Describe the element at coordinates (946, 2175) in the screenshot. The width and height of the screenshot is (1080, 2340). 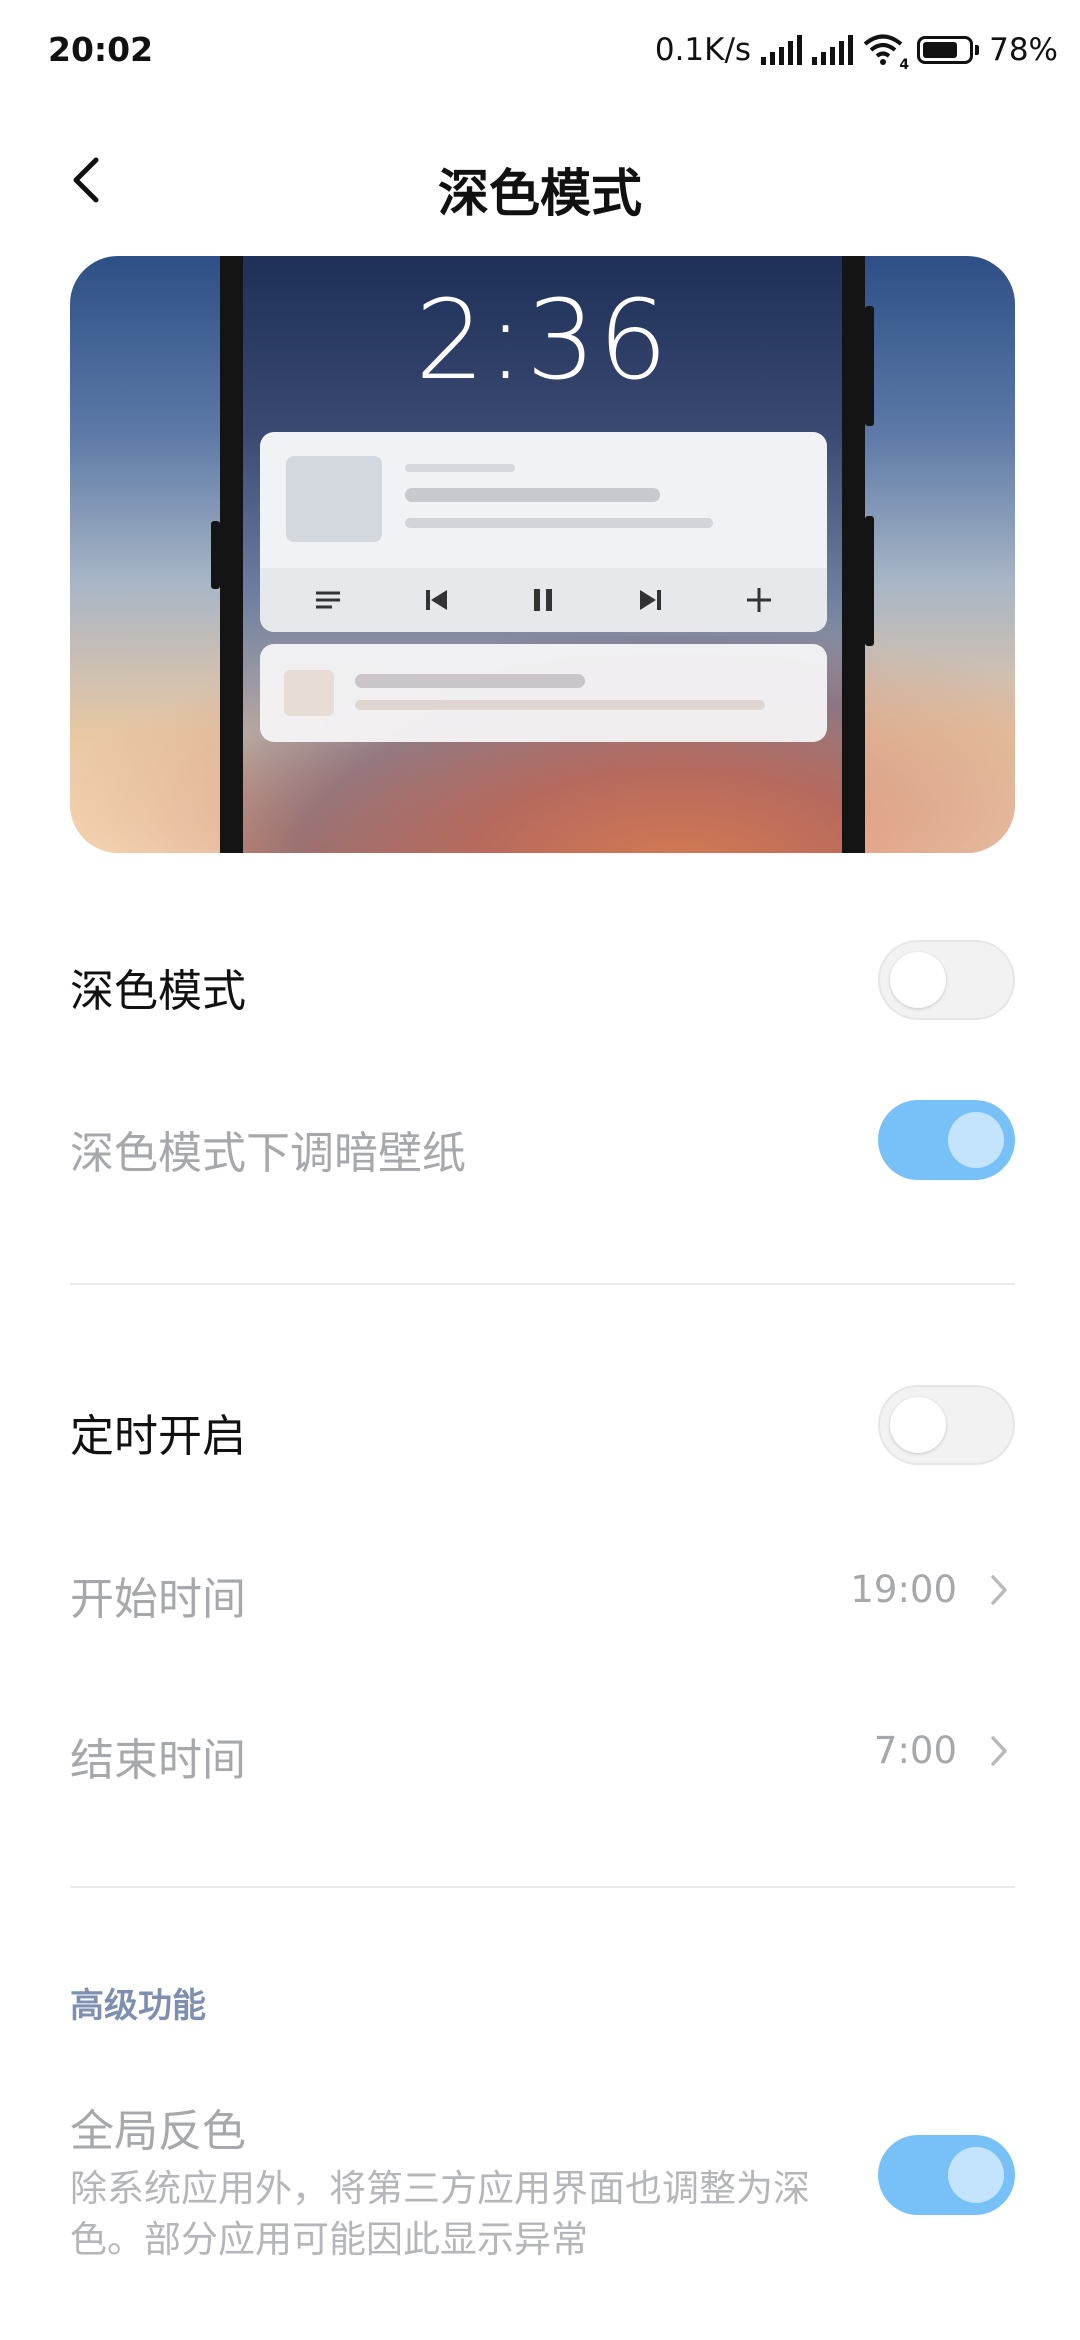
I see `global-invert-toggle` at that location.